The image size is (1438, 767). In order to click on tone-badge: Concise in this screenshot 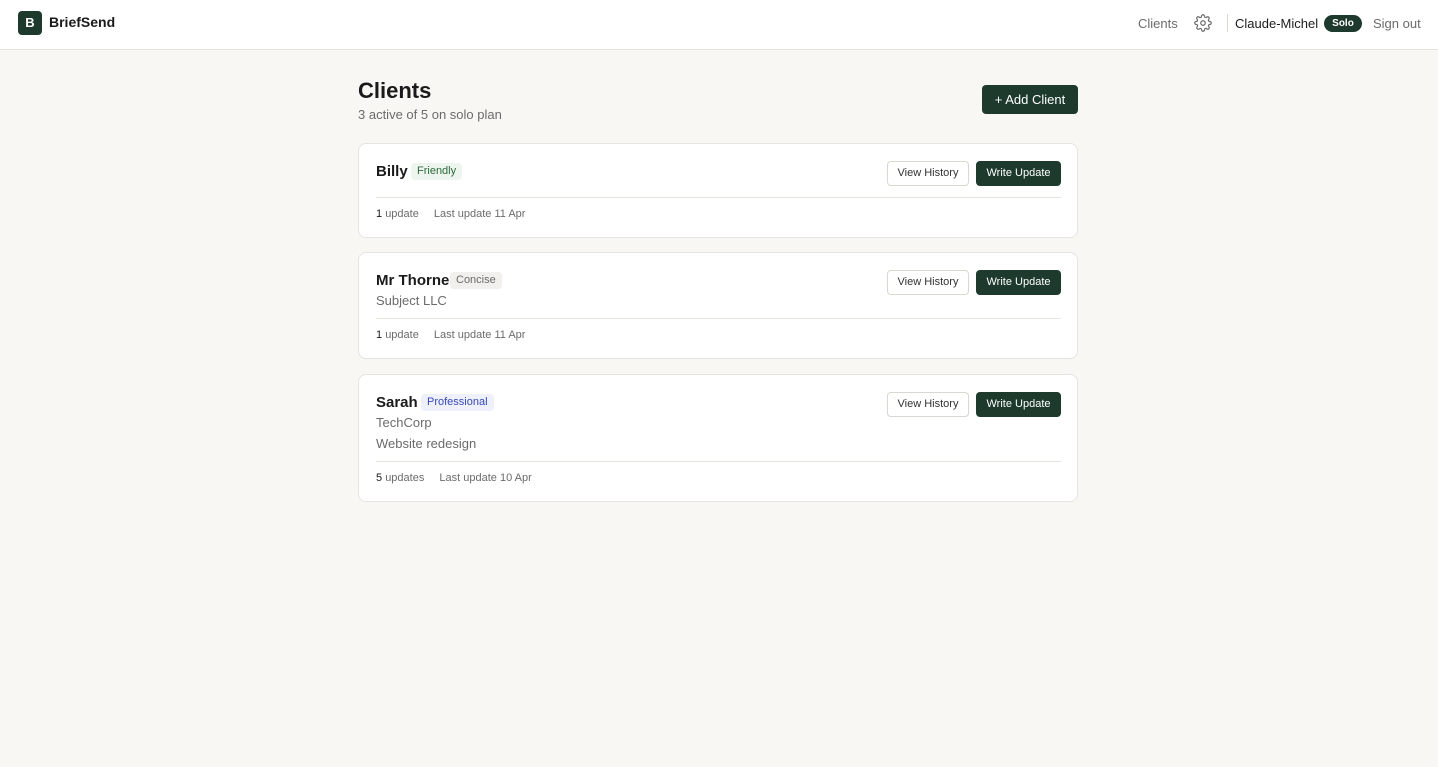, I will do `click(476, 280)`.